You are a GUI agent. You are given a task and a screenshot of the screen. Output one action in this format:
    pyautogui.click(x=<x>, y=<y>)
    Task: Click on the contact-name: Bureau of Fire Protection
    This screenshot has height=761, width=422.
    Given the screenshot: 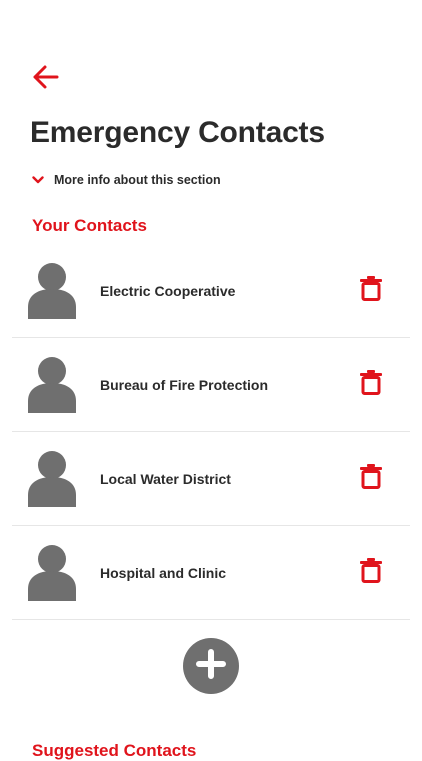 What is the action you would take?
    pyautogui.click(x=184, y=384)
    